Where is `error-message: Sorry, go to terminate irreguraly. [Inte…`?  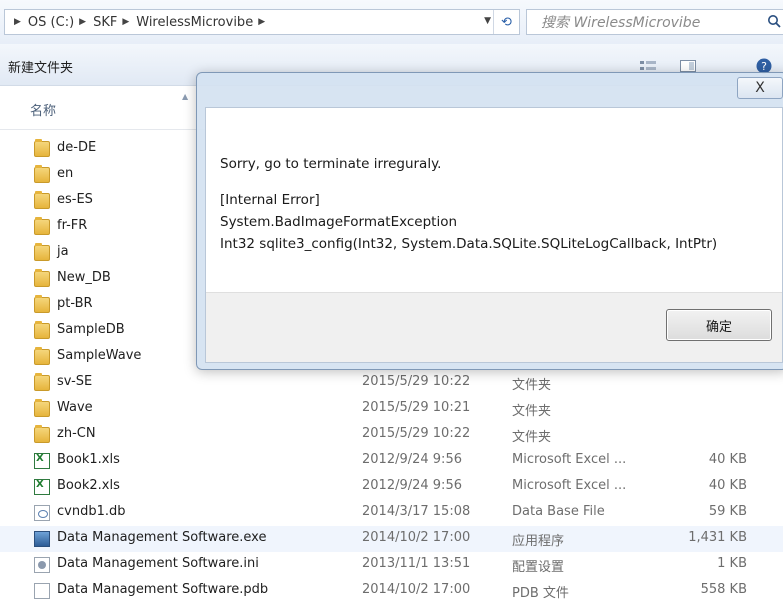 error-message: Sorry, go to terminate irreguraly. [Inte… is located at coordinates (468, 204).